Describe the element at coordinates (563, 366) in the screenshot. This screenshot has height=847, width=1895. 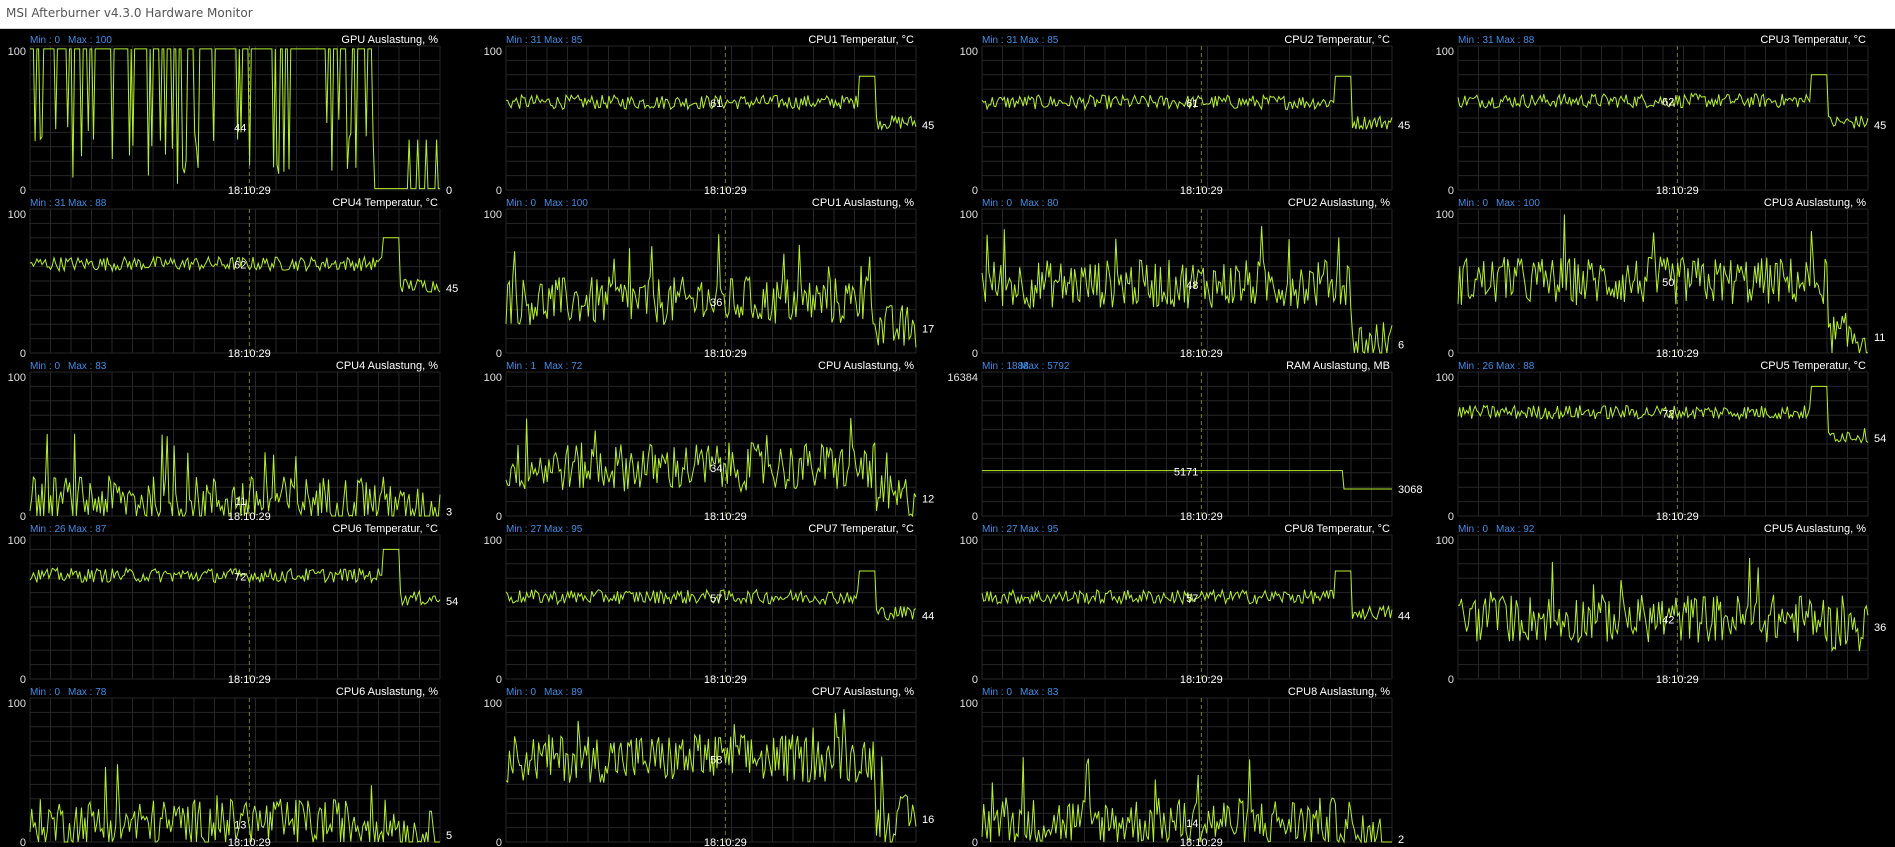
I see `max-label: Max : 72` at that location.